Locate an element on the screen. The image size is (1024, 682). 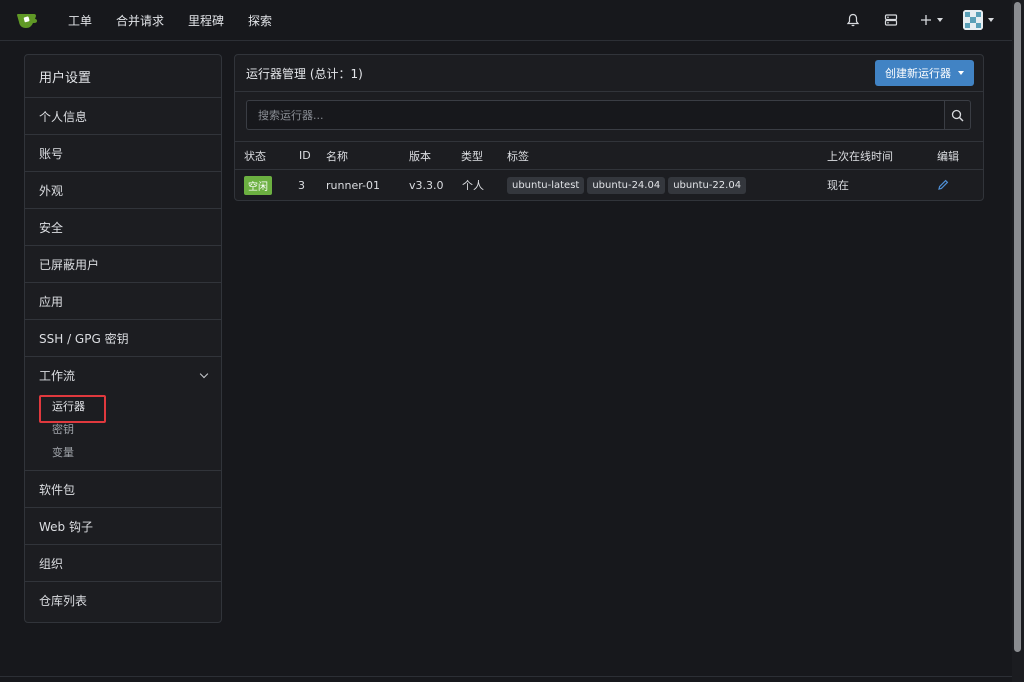
runner-name: runner-01 is located at coordinates (353, 185).